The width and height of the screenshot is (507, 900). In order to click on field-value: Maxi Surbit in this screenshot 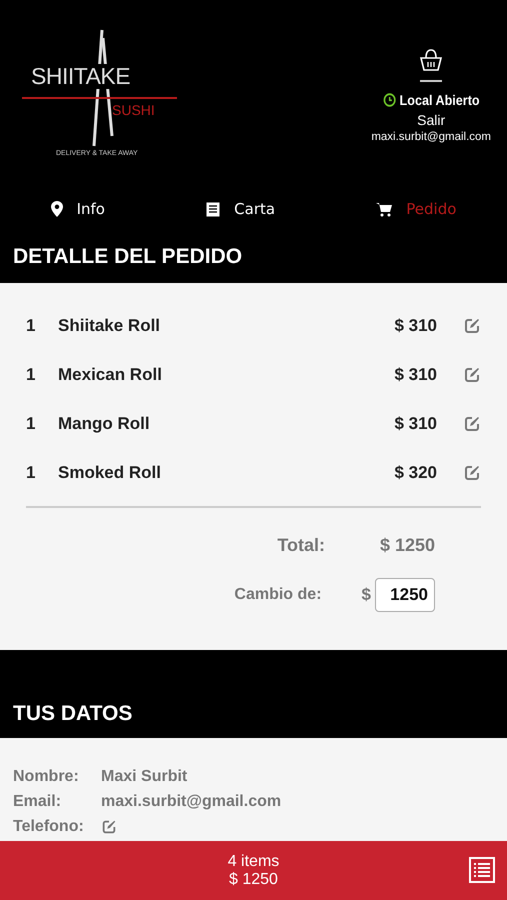, I will do `click(144, 777)`.